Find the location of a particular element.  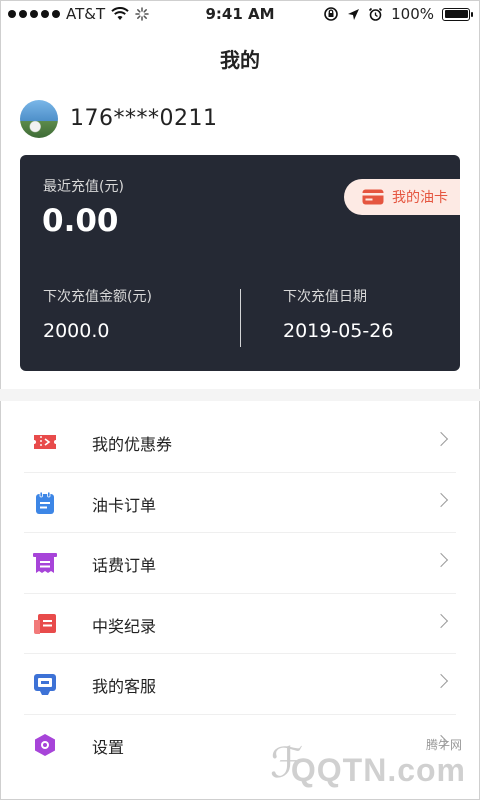

menu-item-label: 话费订单 is located at coordinates (124, 565).